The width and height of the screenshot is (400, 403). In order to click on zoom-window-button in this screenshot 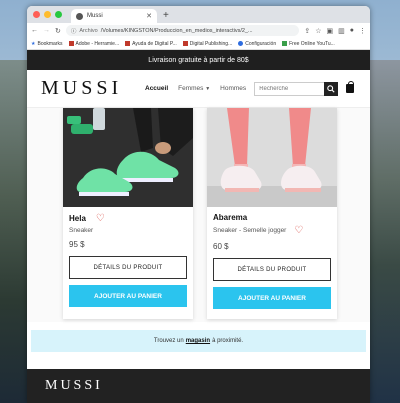, I will do `click(58, 14)`.